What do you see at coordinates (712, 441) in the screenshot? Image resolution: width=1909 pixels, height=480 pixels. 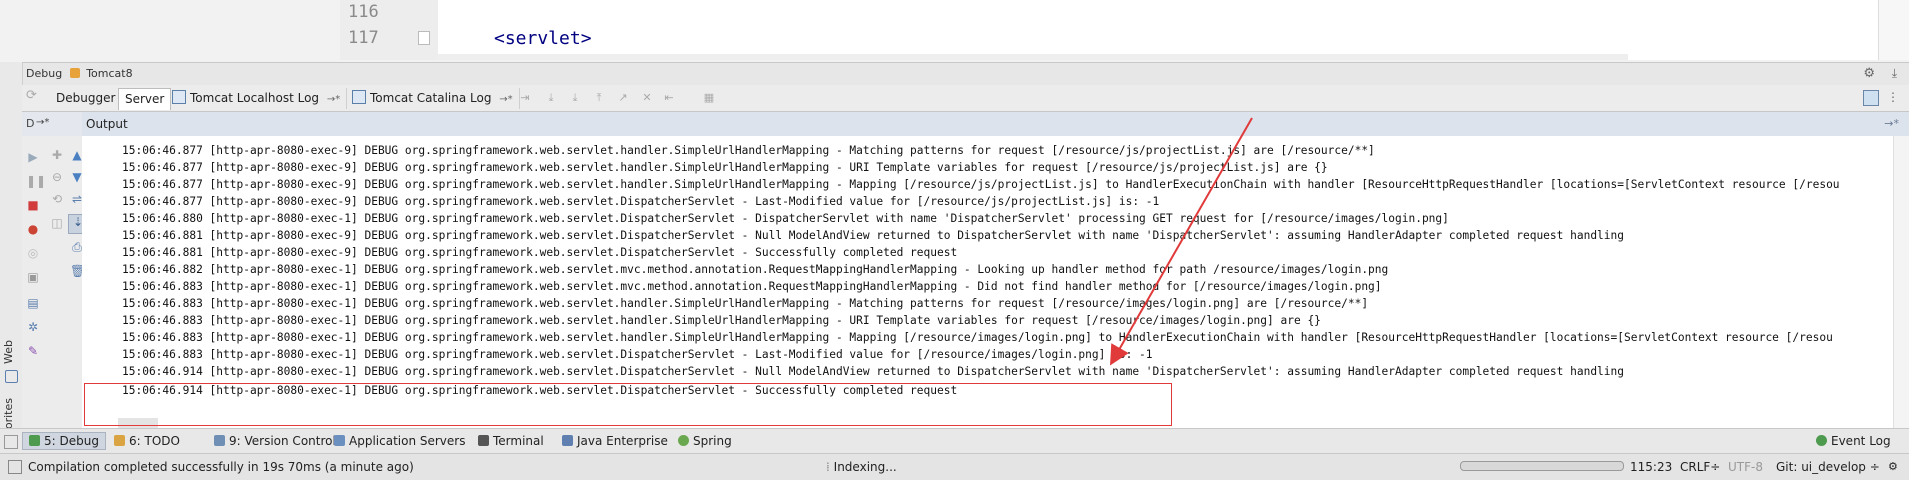 I see `tool-label: Spring` at bounding box center [712, 441].